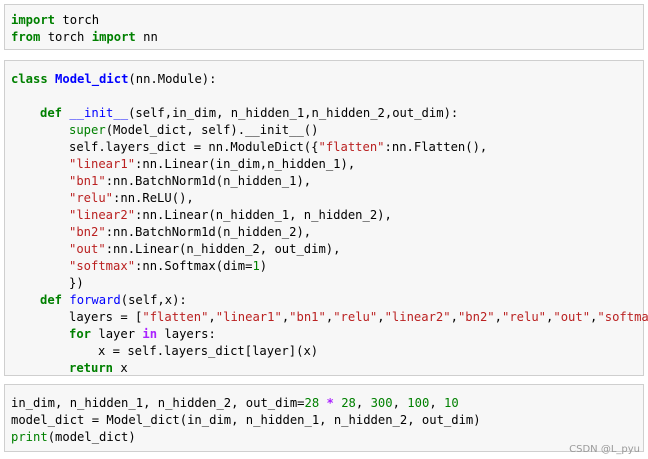  What do you see at coordinates (29, 437) in the screenshot?
I see `code-token-bi: print` at bounding box center [29, 437].